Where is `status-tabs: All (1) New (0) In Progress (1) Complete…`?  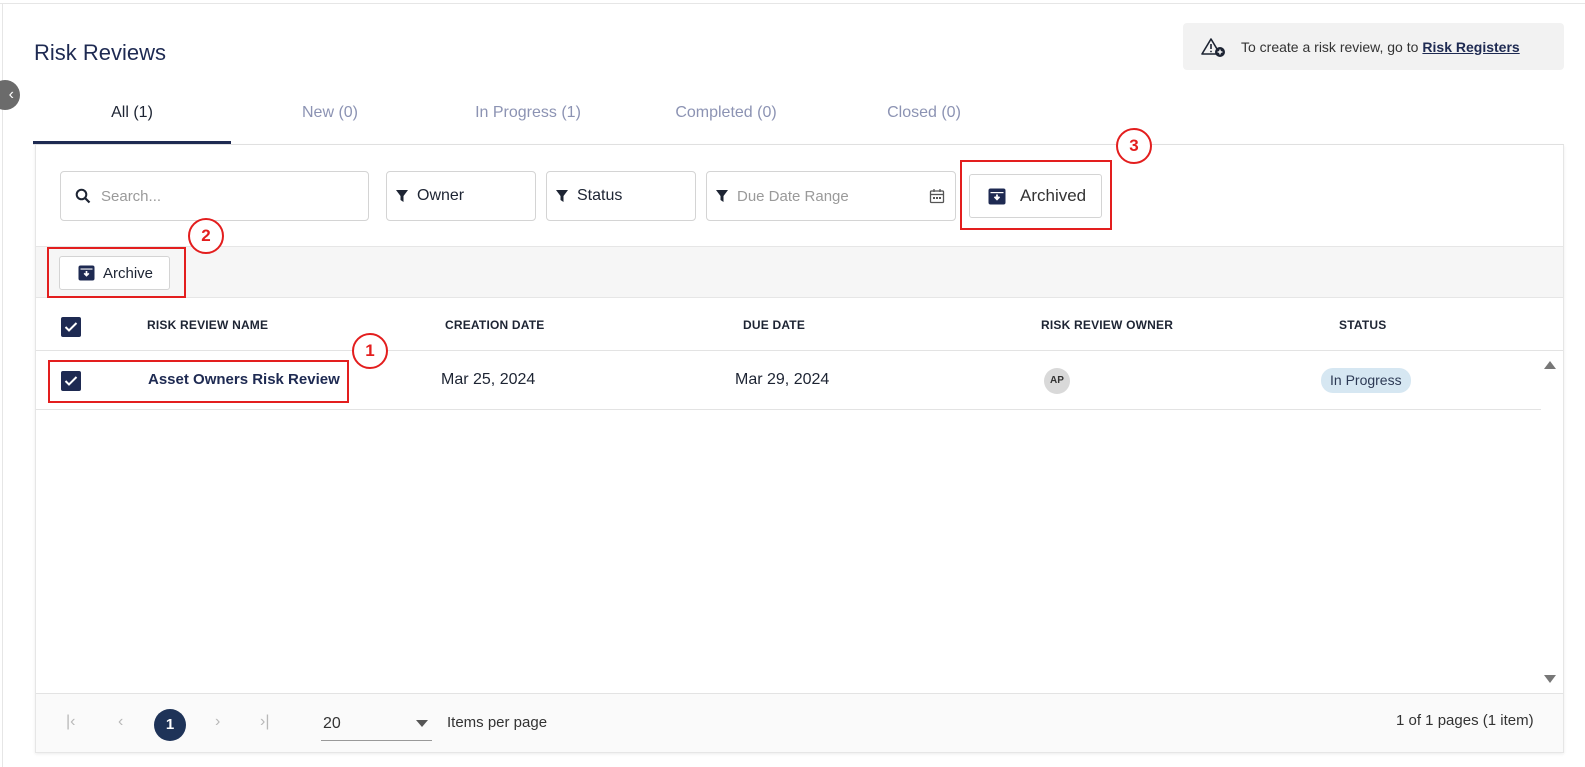
status-tabs: All (1) New (0) In Progress (1) Complete… is located at coordinates (528, 118).